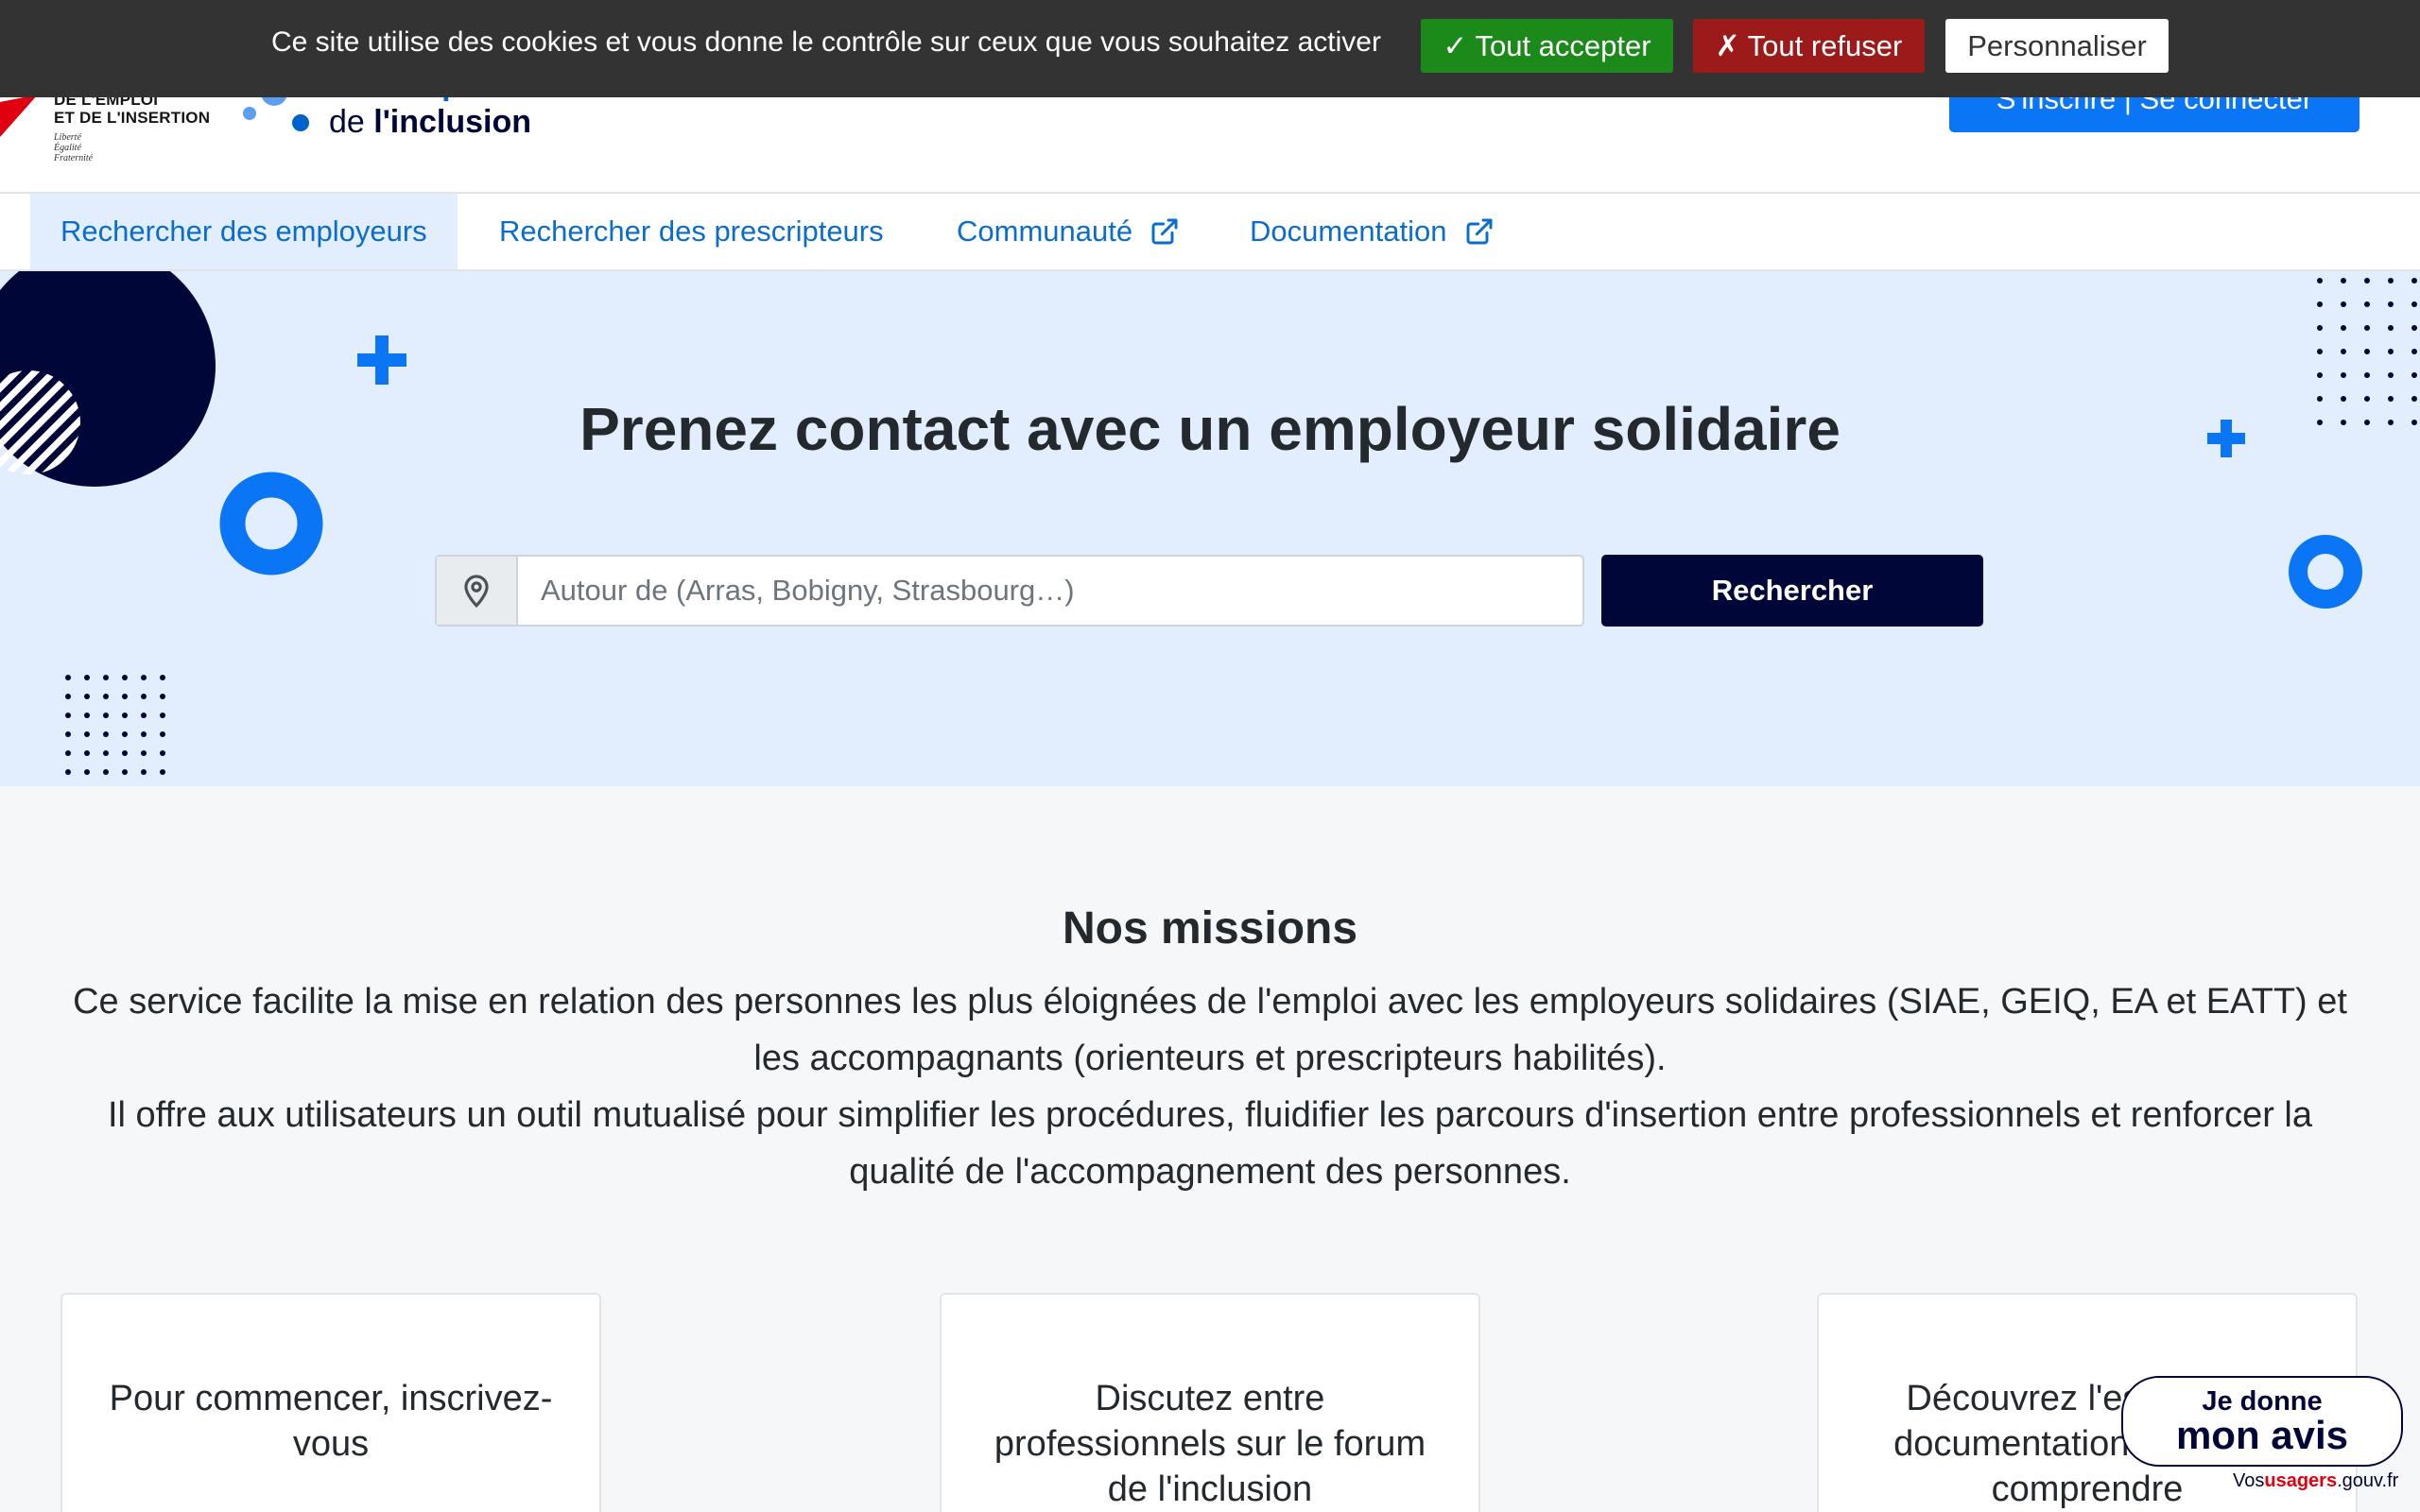 The width and height of the screenshot is (2420, 1512). I want to click on map-pin-icon, so click(476, 592).